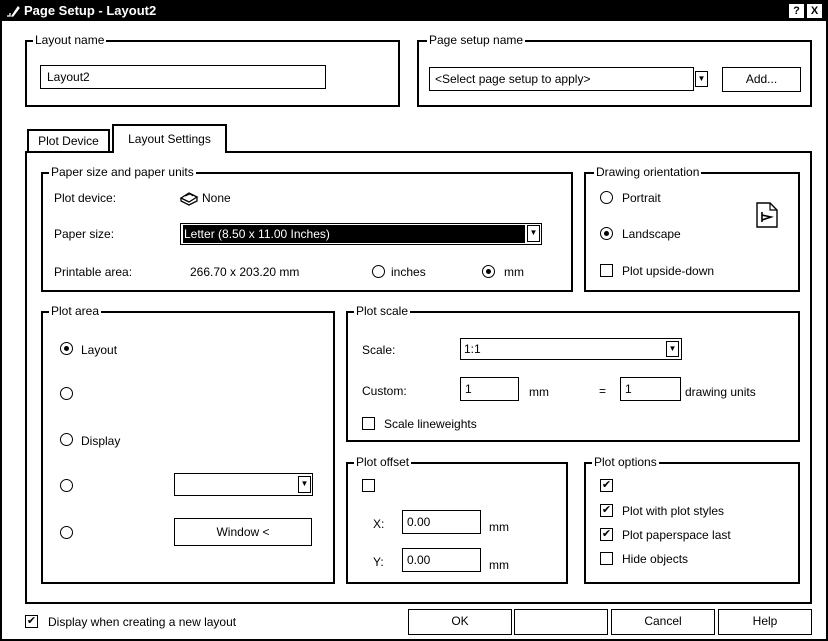  What do you see at coordinates (368, 485) in the screenshot?
I see `center-plot-checkbox` at bounding box center [368, 485].